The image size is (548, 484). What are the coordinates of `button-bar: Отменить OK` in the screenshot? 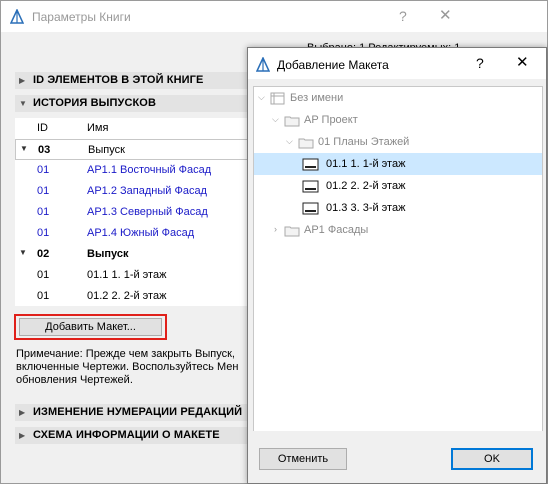 It's located at (397, 457).